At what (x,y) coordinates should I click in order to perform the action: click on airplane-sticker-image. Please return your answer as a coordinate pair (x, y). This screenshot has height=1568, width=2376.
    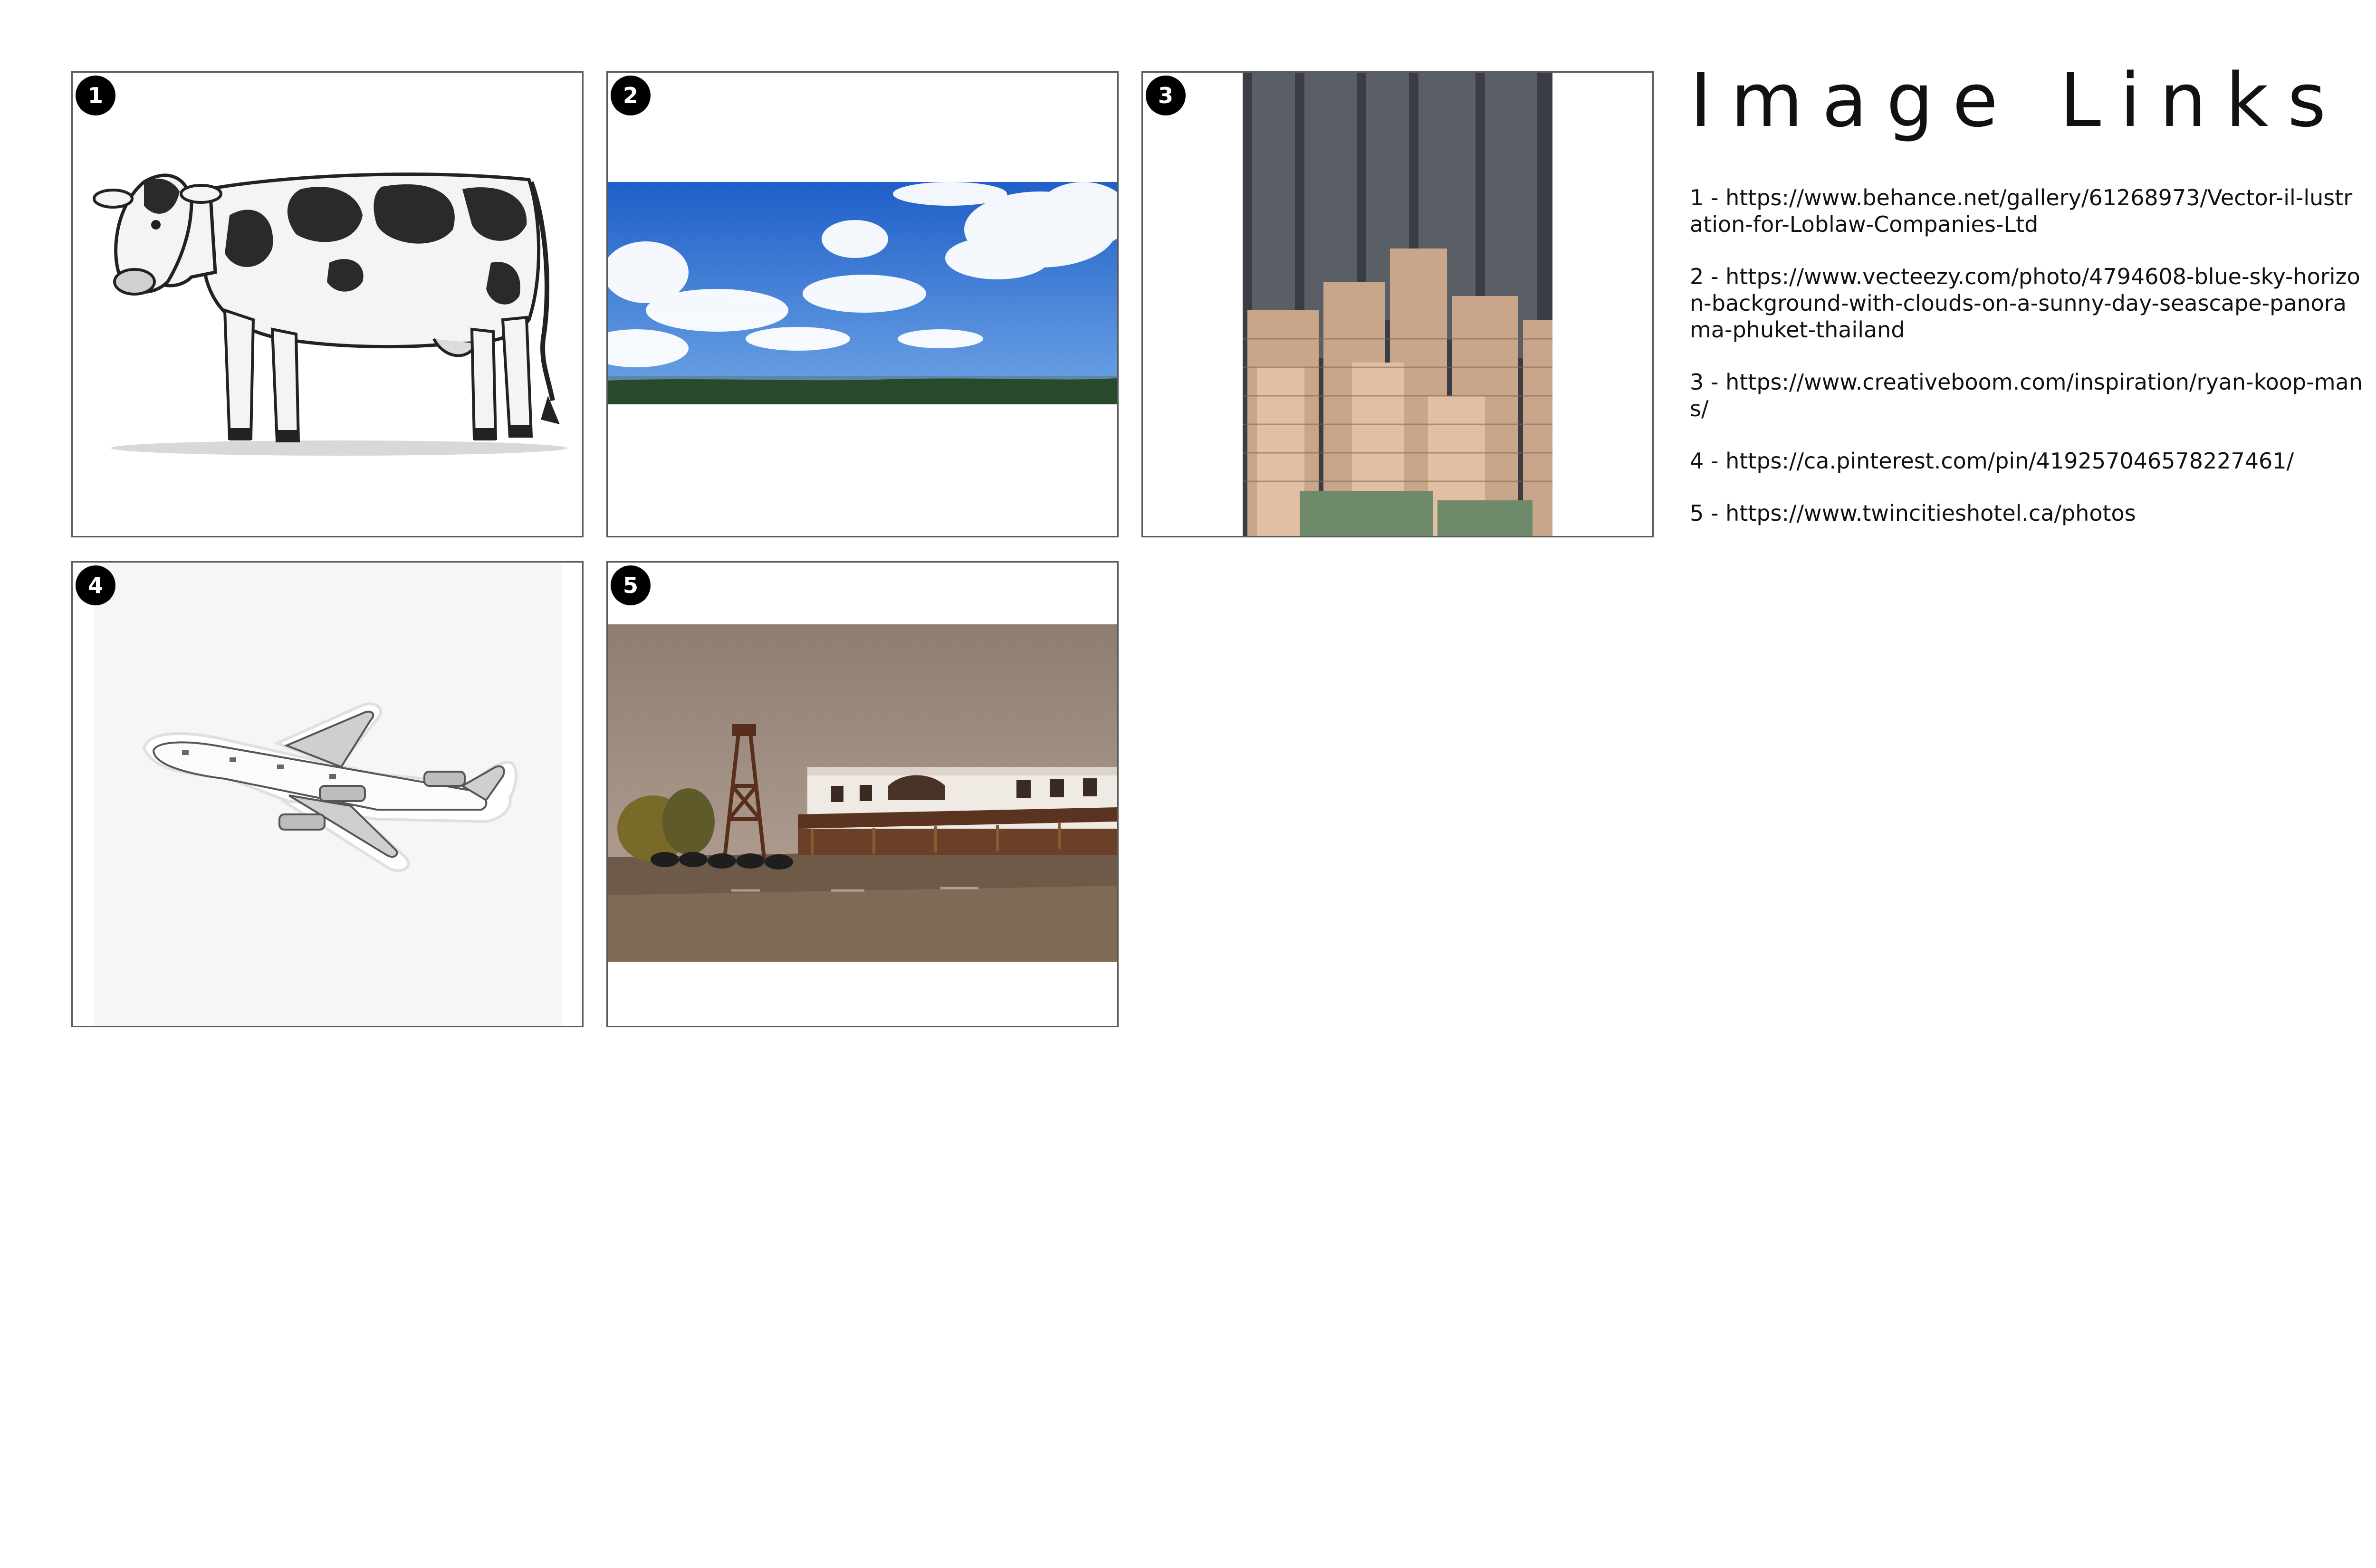
    Looking at the image, I should click on (328, 795).